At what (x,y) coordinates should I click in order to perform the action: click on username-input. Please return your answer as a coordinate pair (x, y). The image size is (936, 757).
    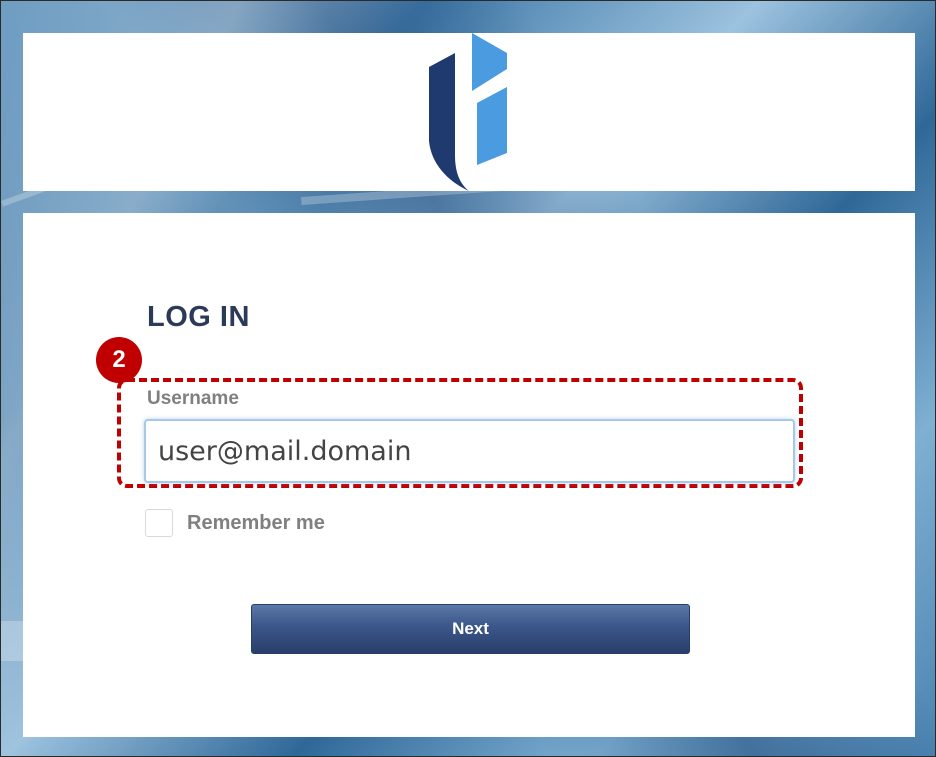
    Looking at the image, I should click on (469, 451).